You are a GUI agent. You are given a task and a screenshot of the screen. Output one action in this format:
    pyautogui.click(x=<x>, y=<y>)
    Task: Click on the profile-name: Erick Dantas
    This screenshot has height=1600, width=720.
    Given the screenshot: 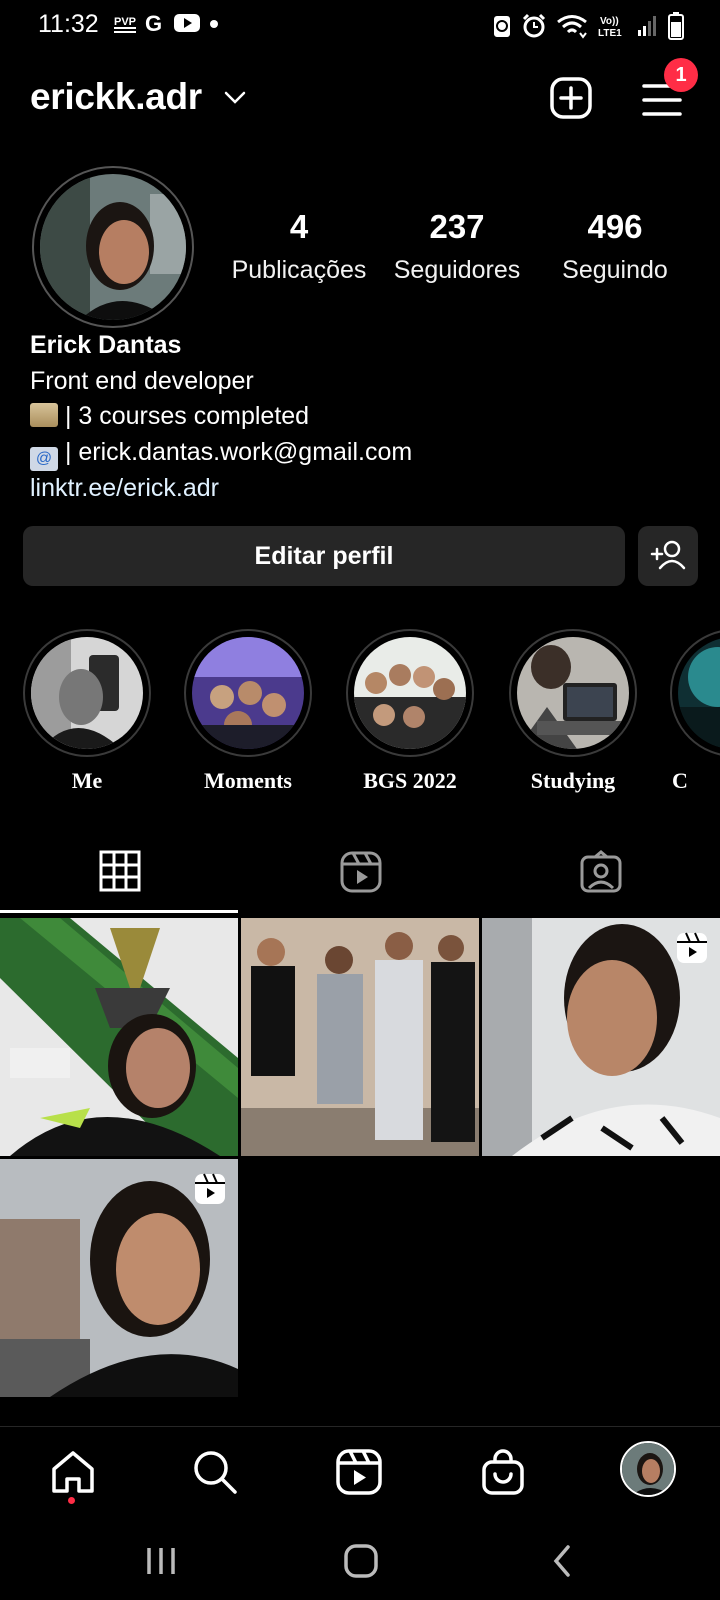 What is the action you would take?
    pyautogui.click(x=106, y=345)
    